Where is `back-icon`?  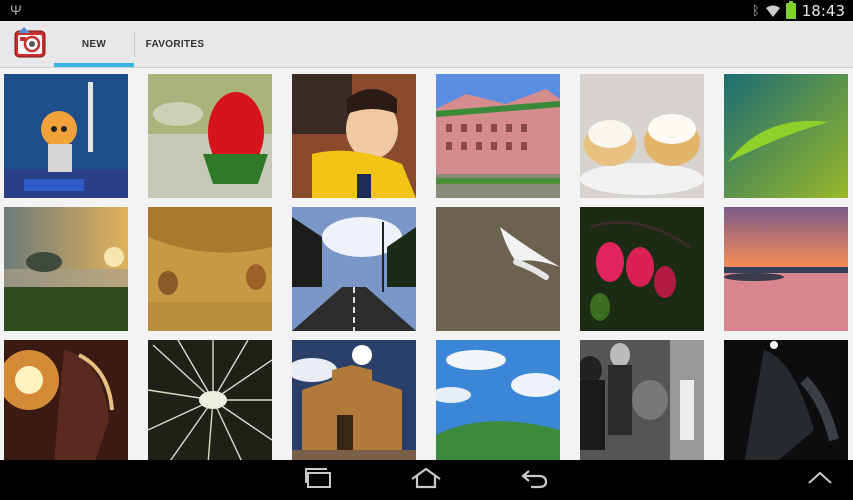
back-icon is located at coordinates (534, 480).